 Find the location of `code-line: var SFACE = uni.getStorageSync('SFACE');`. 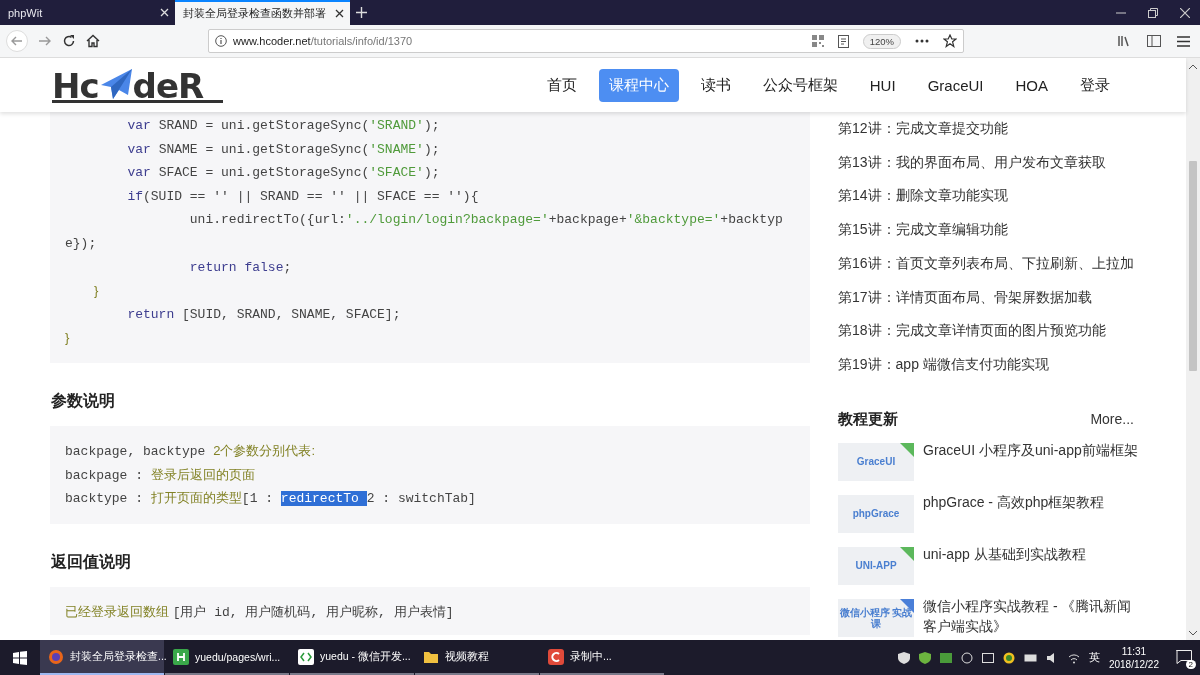

code-line: var SFACE = uni.getStorageSync('SFACE'); is located at coordinates (283, 173).